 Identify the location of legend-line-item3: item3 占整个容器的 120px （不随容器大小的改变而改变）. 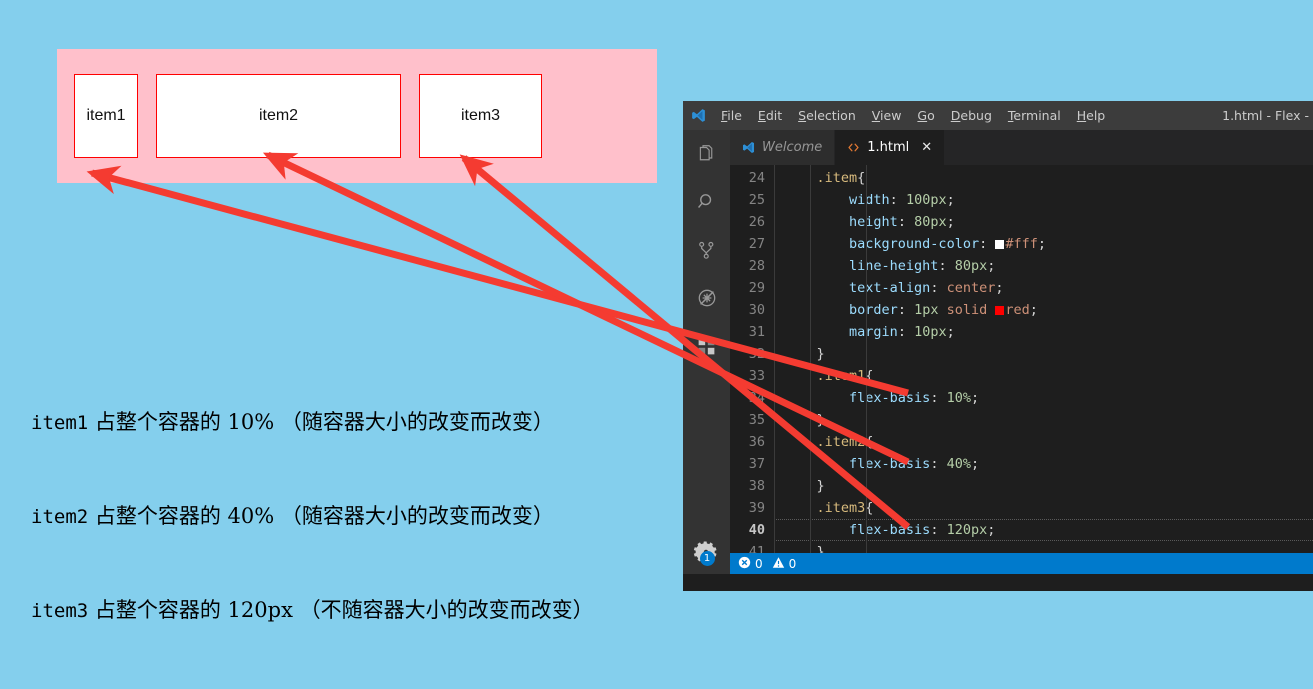
(312, 611).